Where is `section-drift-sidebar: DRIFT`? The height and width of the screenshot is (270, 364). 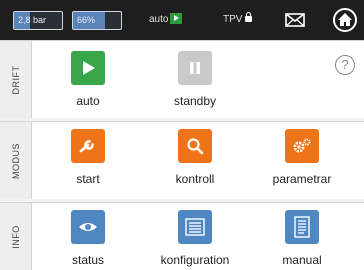 section-drift-sidebar: DRIFT is located at coordinates (16, 79).